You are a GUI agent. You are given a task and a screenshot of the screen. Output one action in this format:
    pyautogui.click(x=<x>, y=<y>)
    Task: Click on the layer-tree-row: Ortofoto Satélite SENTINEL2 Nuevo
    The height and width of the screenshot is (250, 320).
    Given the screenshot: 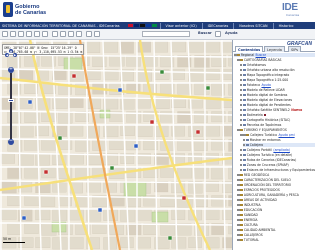 What is the action you would take?
    pyautogui.click(x=277, y=110)
    